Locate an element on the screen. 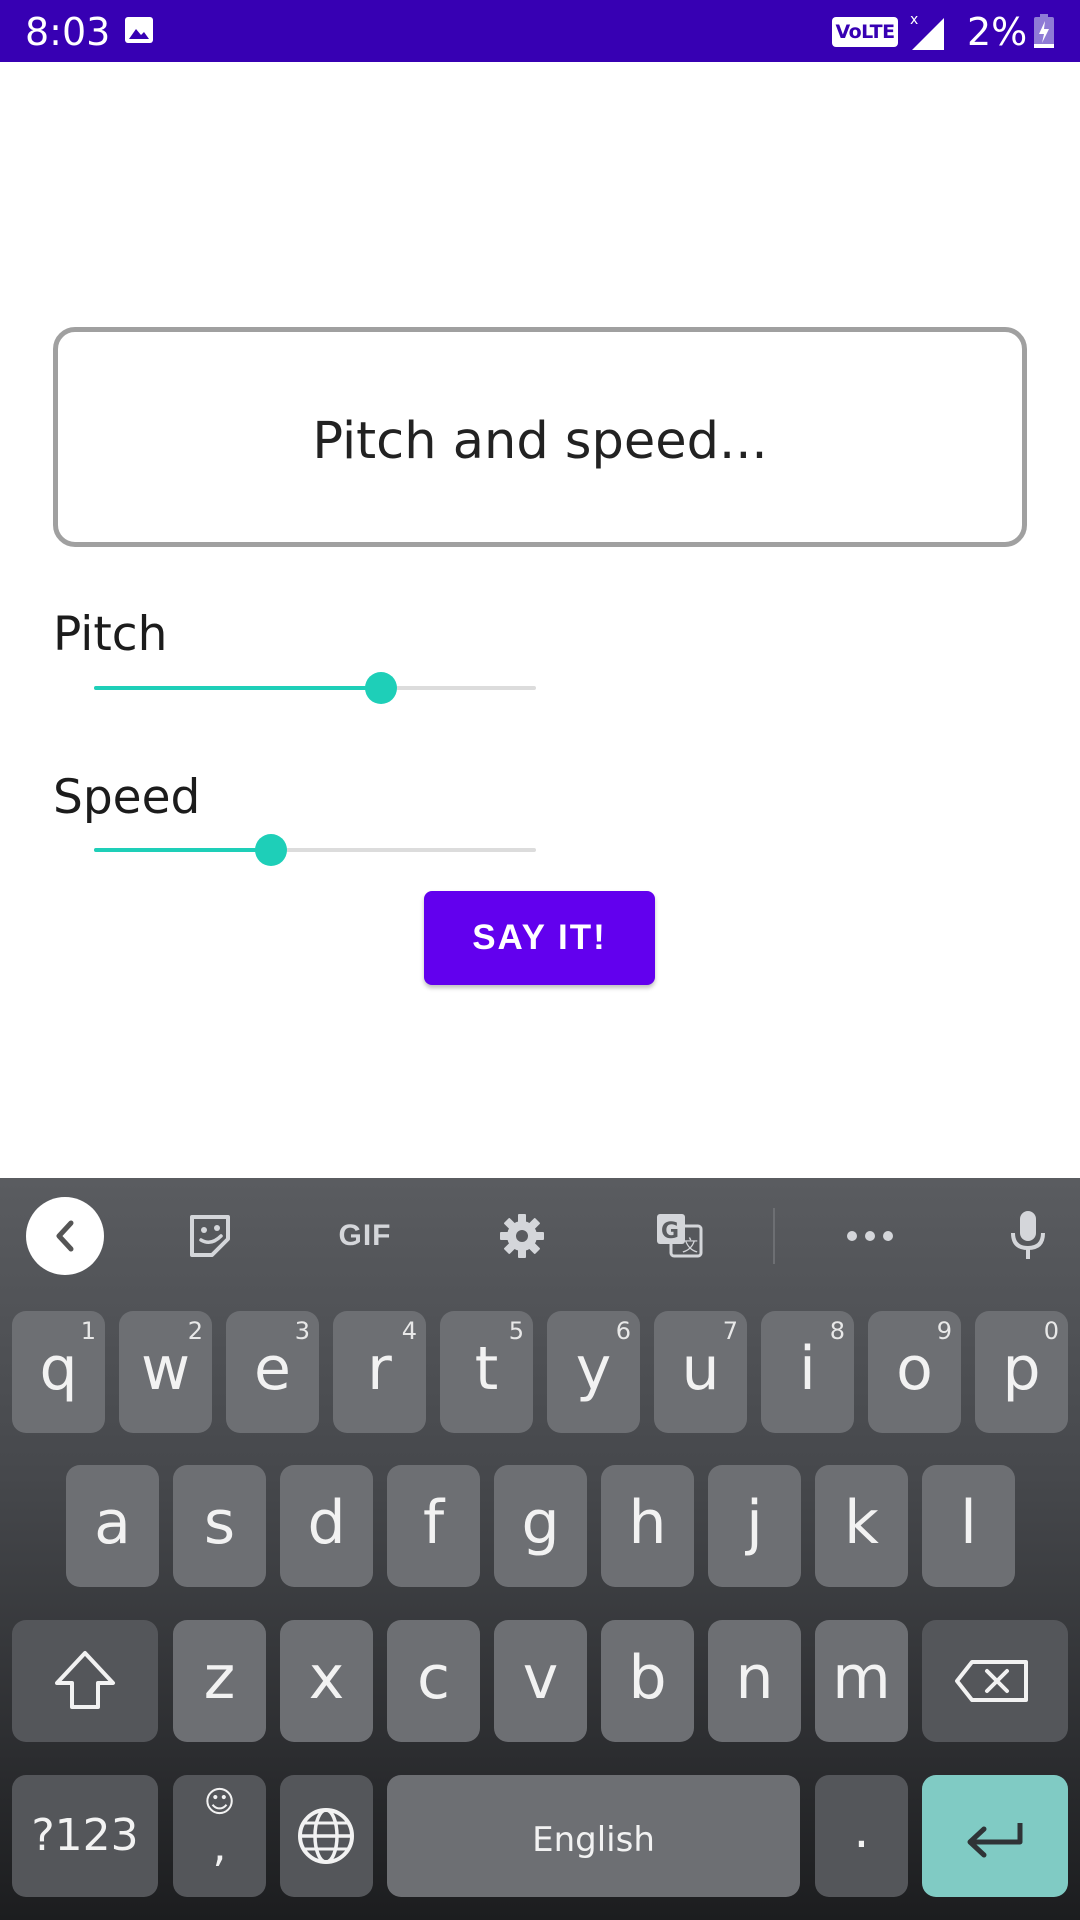 The width and height of the screenshot is (1080, 1920). key-f: f is located at coordinates (433, 1526).